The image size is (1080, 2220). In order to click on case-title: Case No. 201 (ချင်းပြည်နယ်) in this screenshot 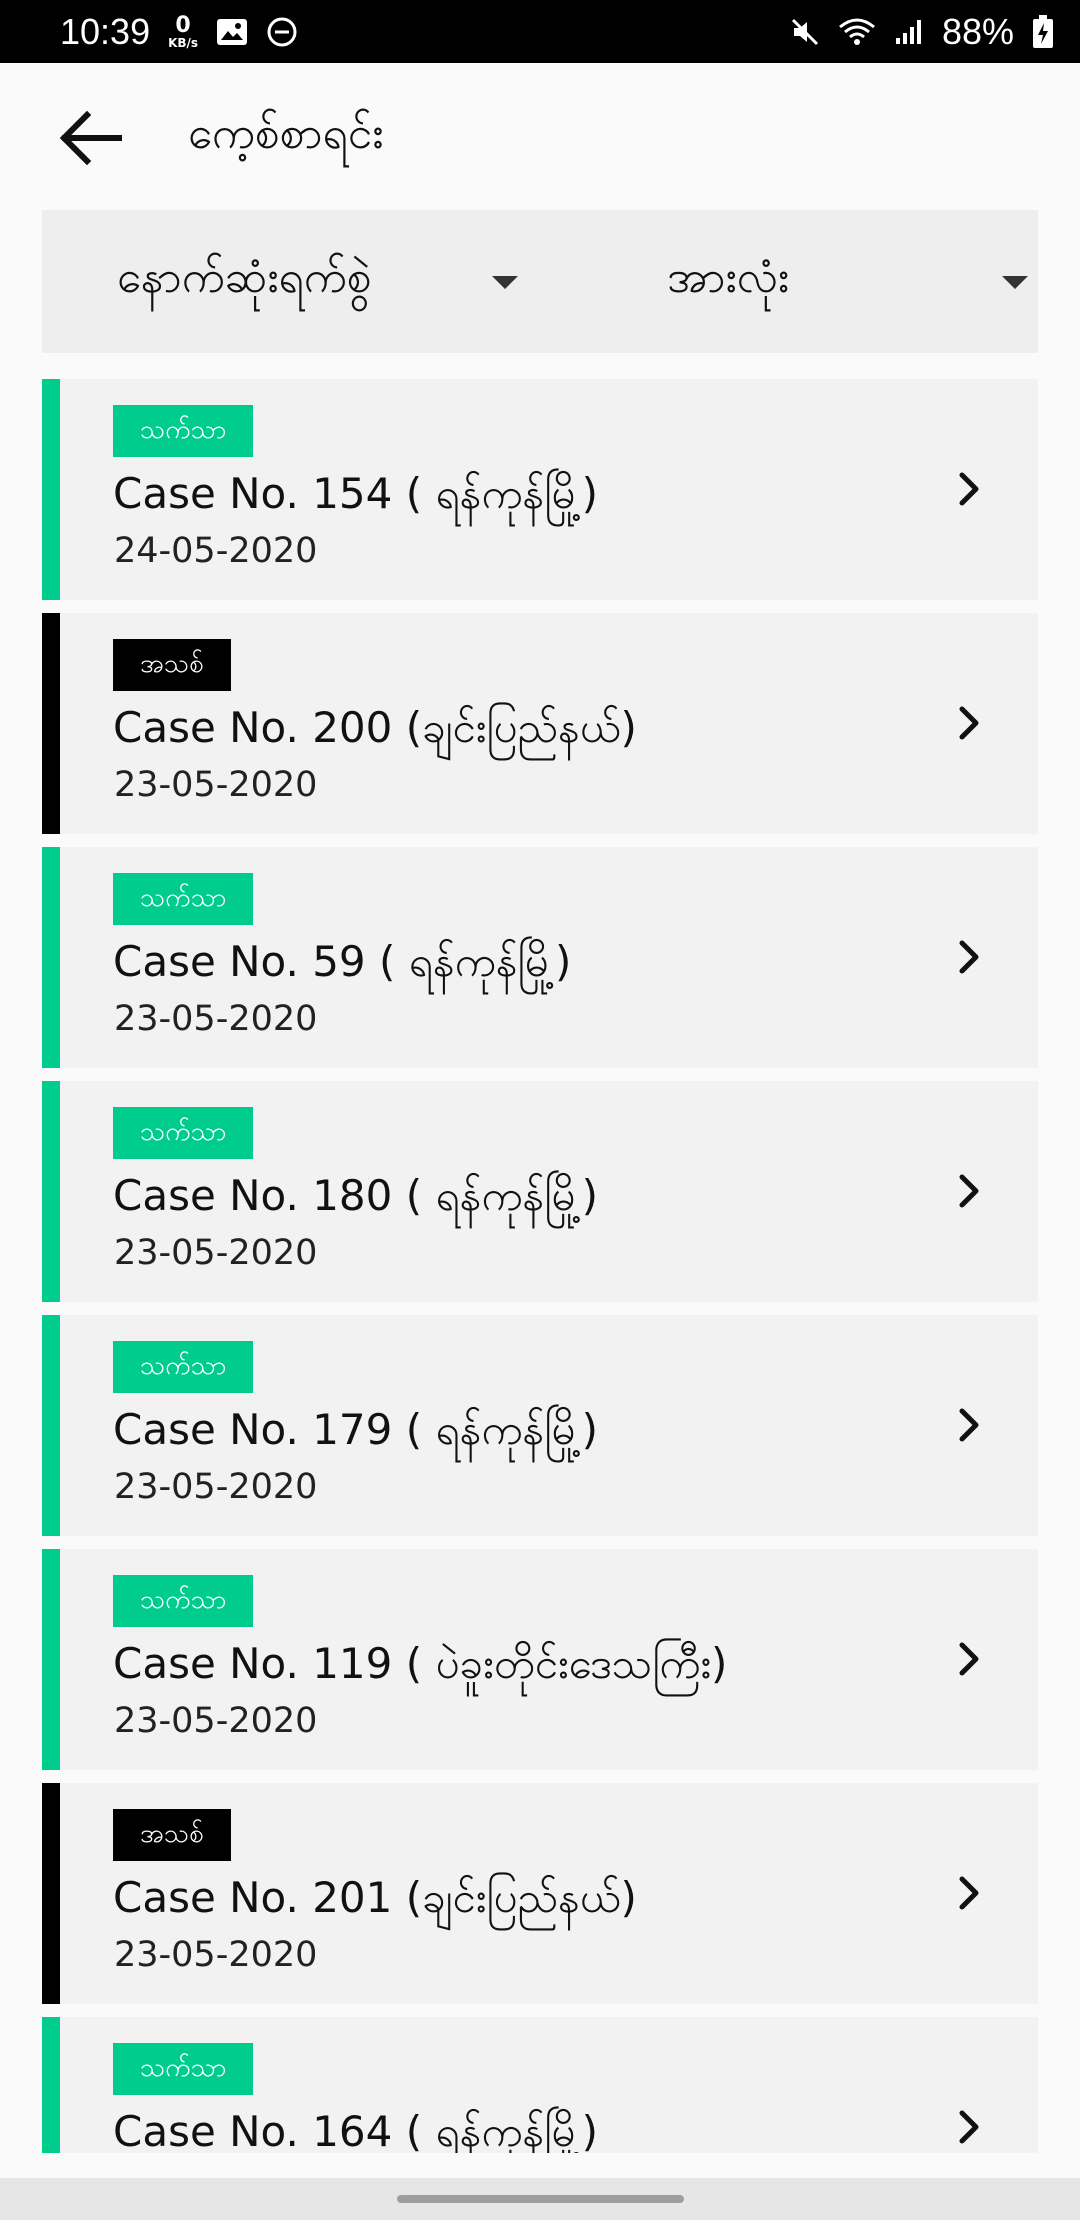, I will do `click(375, 1897)`.